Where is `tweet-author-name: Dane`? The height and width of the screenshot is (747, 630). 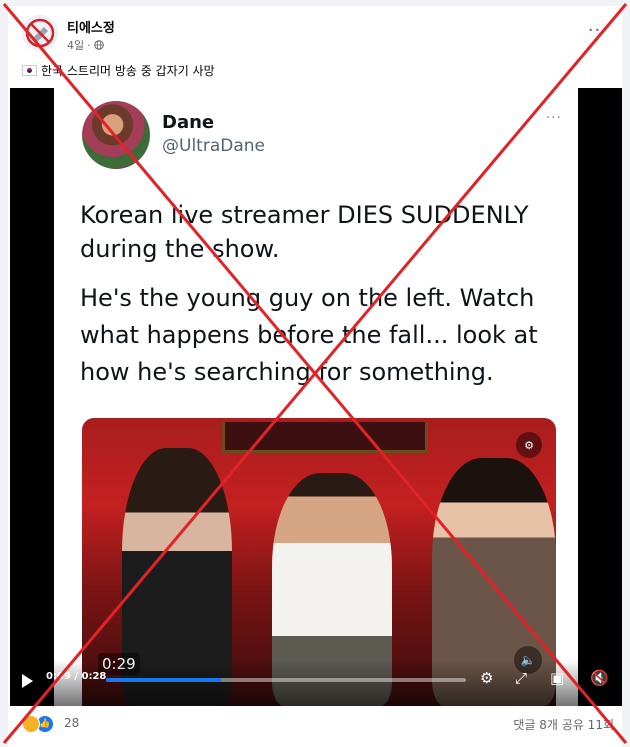 tweet-author-name: Dane is located at coordinates (188, 122).